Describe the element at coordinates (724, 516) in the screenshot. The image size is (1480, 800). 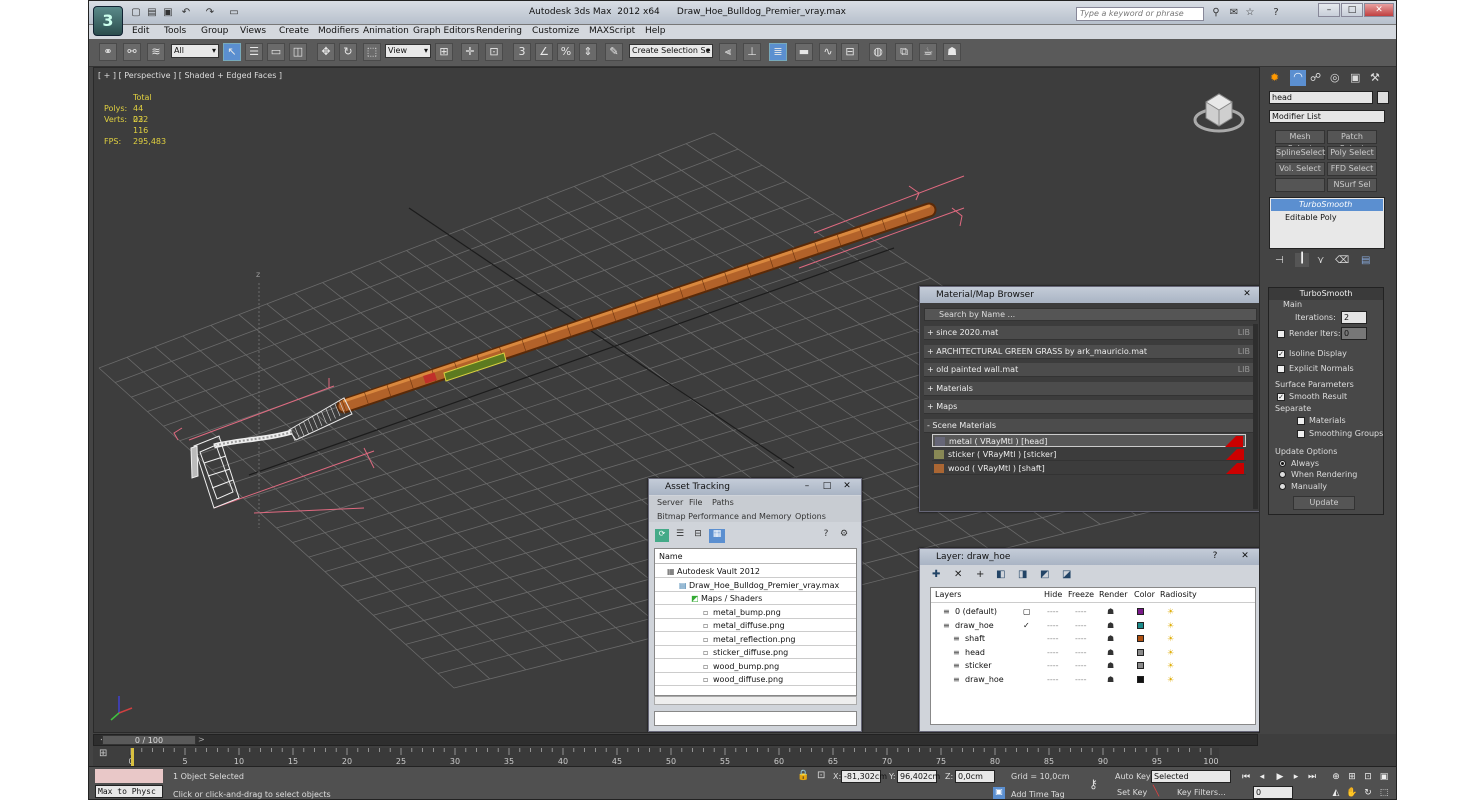
I see `asset-menu-bitmap: Bitmap Performance and Memory` at that location.